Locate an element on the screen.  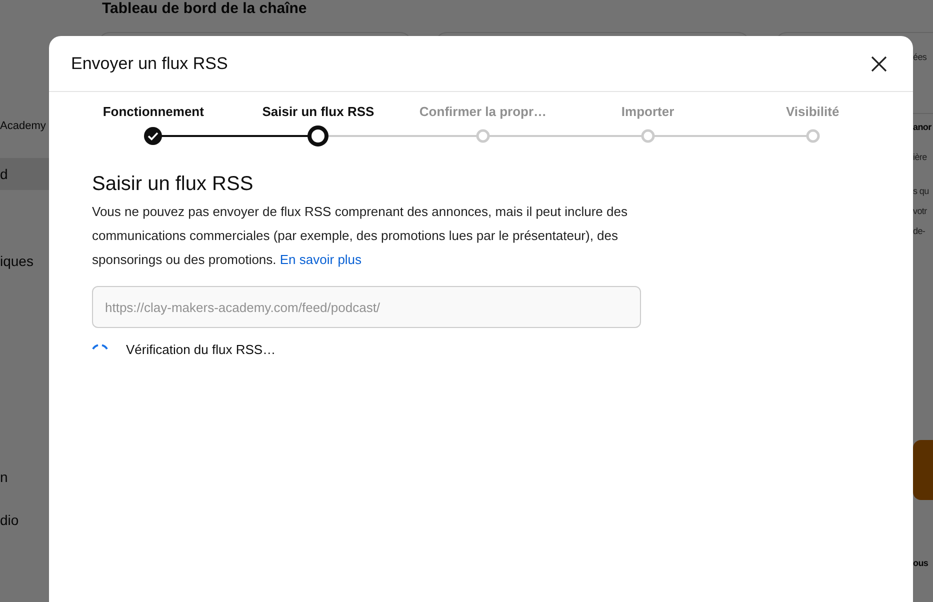
sidebar-item: d is located at coordinates (24, 174).